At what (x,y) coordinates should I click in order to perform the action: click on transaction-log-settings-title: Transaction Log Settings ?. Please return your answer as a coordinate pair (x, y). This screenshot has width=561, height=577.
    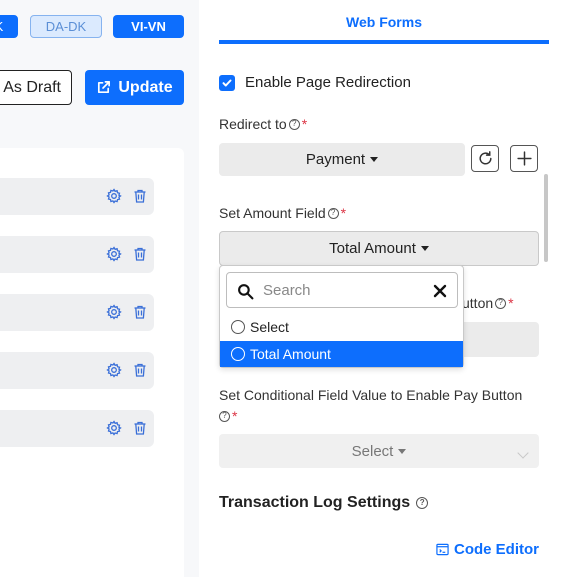
    Looking at the image, I should click on (324, 503).